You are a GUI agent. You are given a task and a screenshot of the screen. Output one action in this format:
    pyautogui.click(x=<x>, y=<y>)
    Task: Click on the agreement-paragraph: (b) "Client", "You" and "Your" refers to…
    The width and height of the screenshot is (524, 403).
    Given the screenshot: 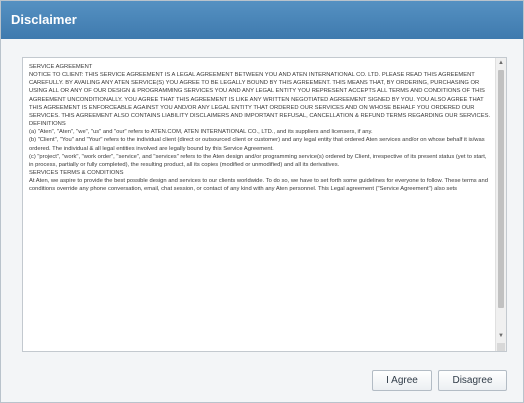 What is the action you would take?
    pyautogui.click(x=257, y=144)
    